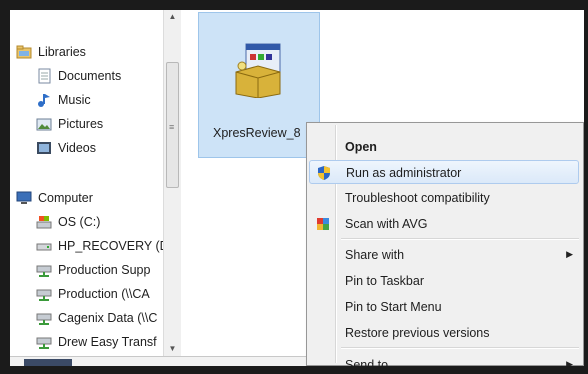 The image size is (588, 374). I want to click on nav-item-production-supp: Production Supp, so click(93, 270).